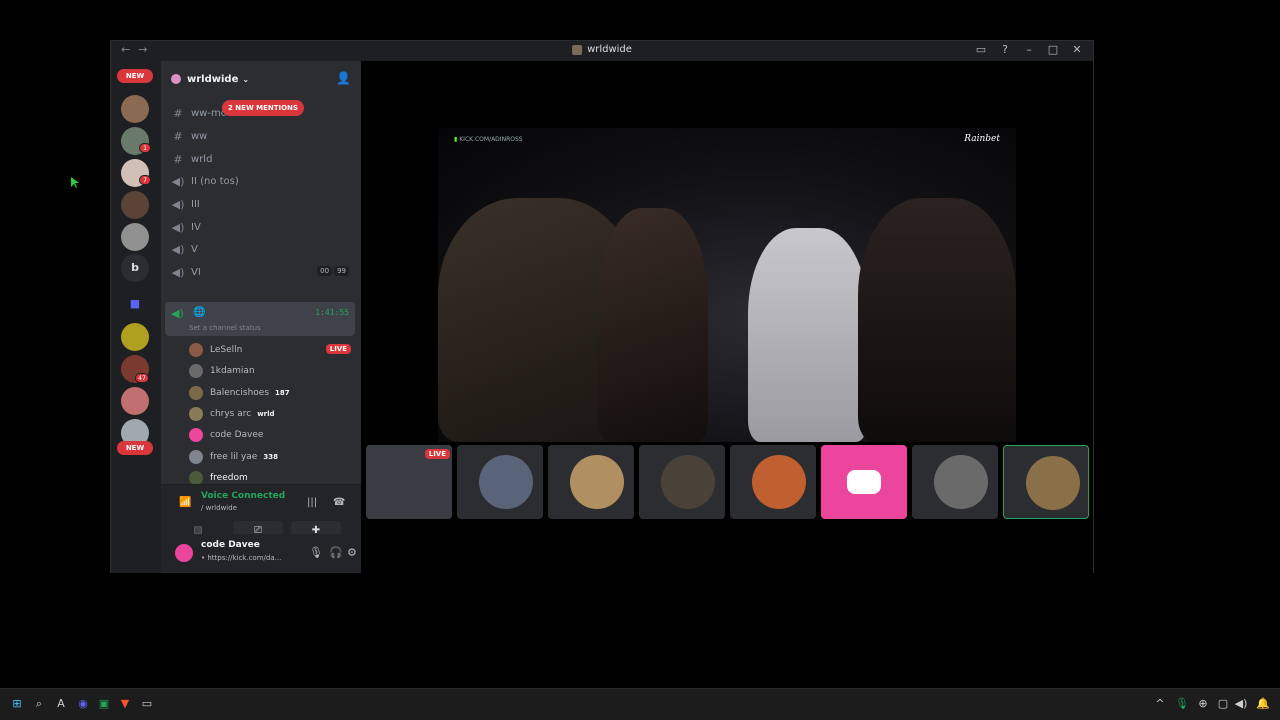  What do you see at coordinates (135, 448) in the screenshot?
I see `new-unreads-pill-bottom: NEW` at bounding box center [135, 448].